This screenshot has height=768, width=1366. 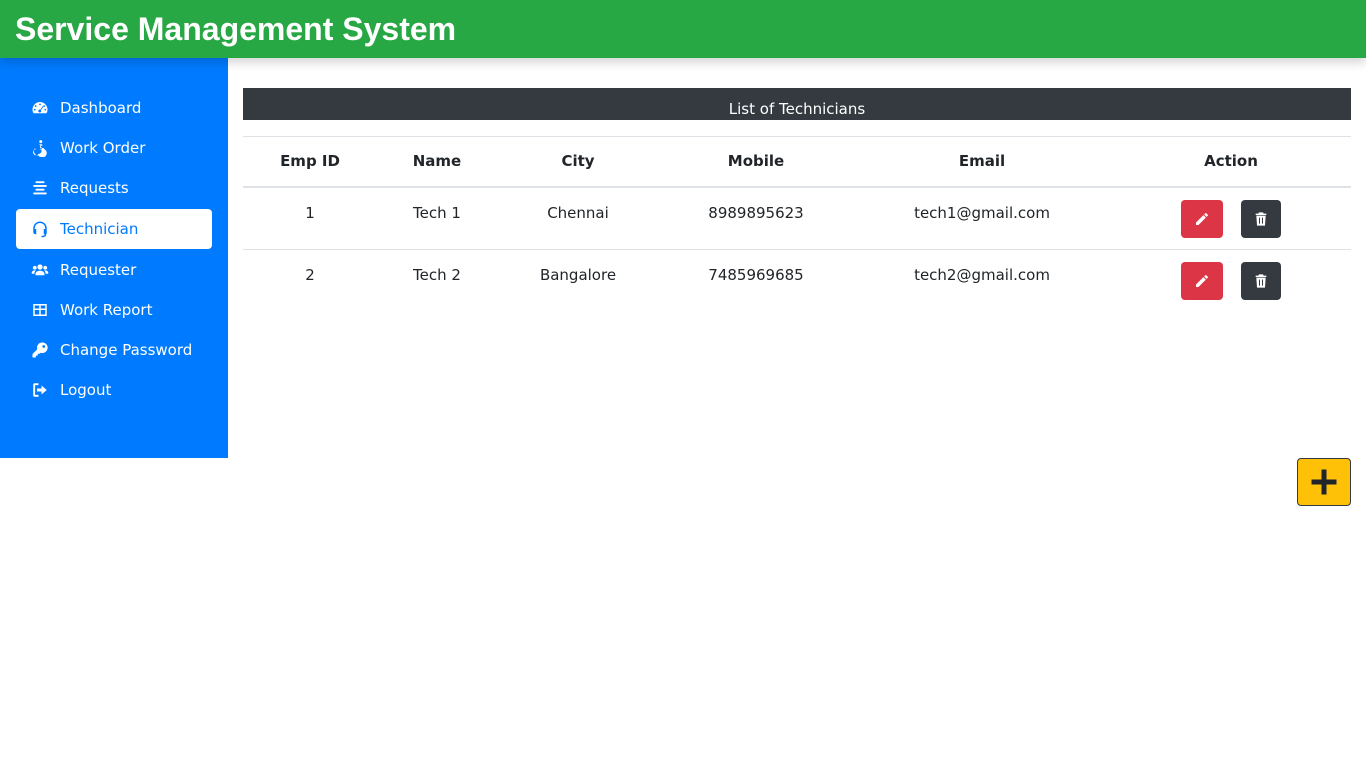 I want to click on sidebar-item-requests: Requests, so click(x=114, y=188).